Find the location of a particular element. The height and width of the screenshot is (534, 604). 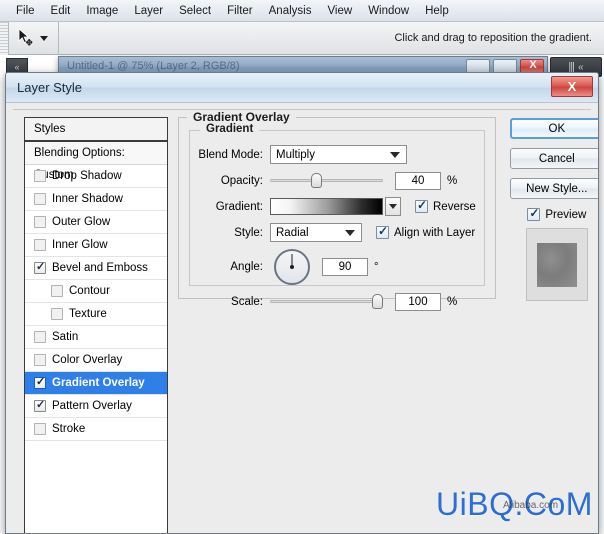

opacity-slider-track is located at coordinates (326, 180).